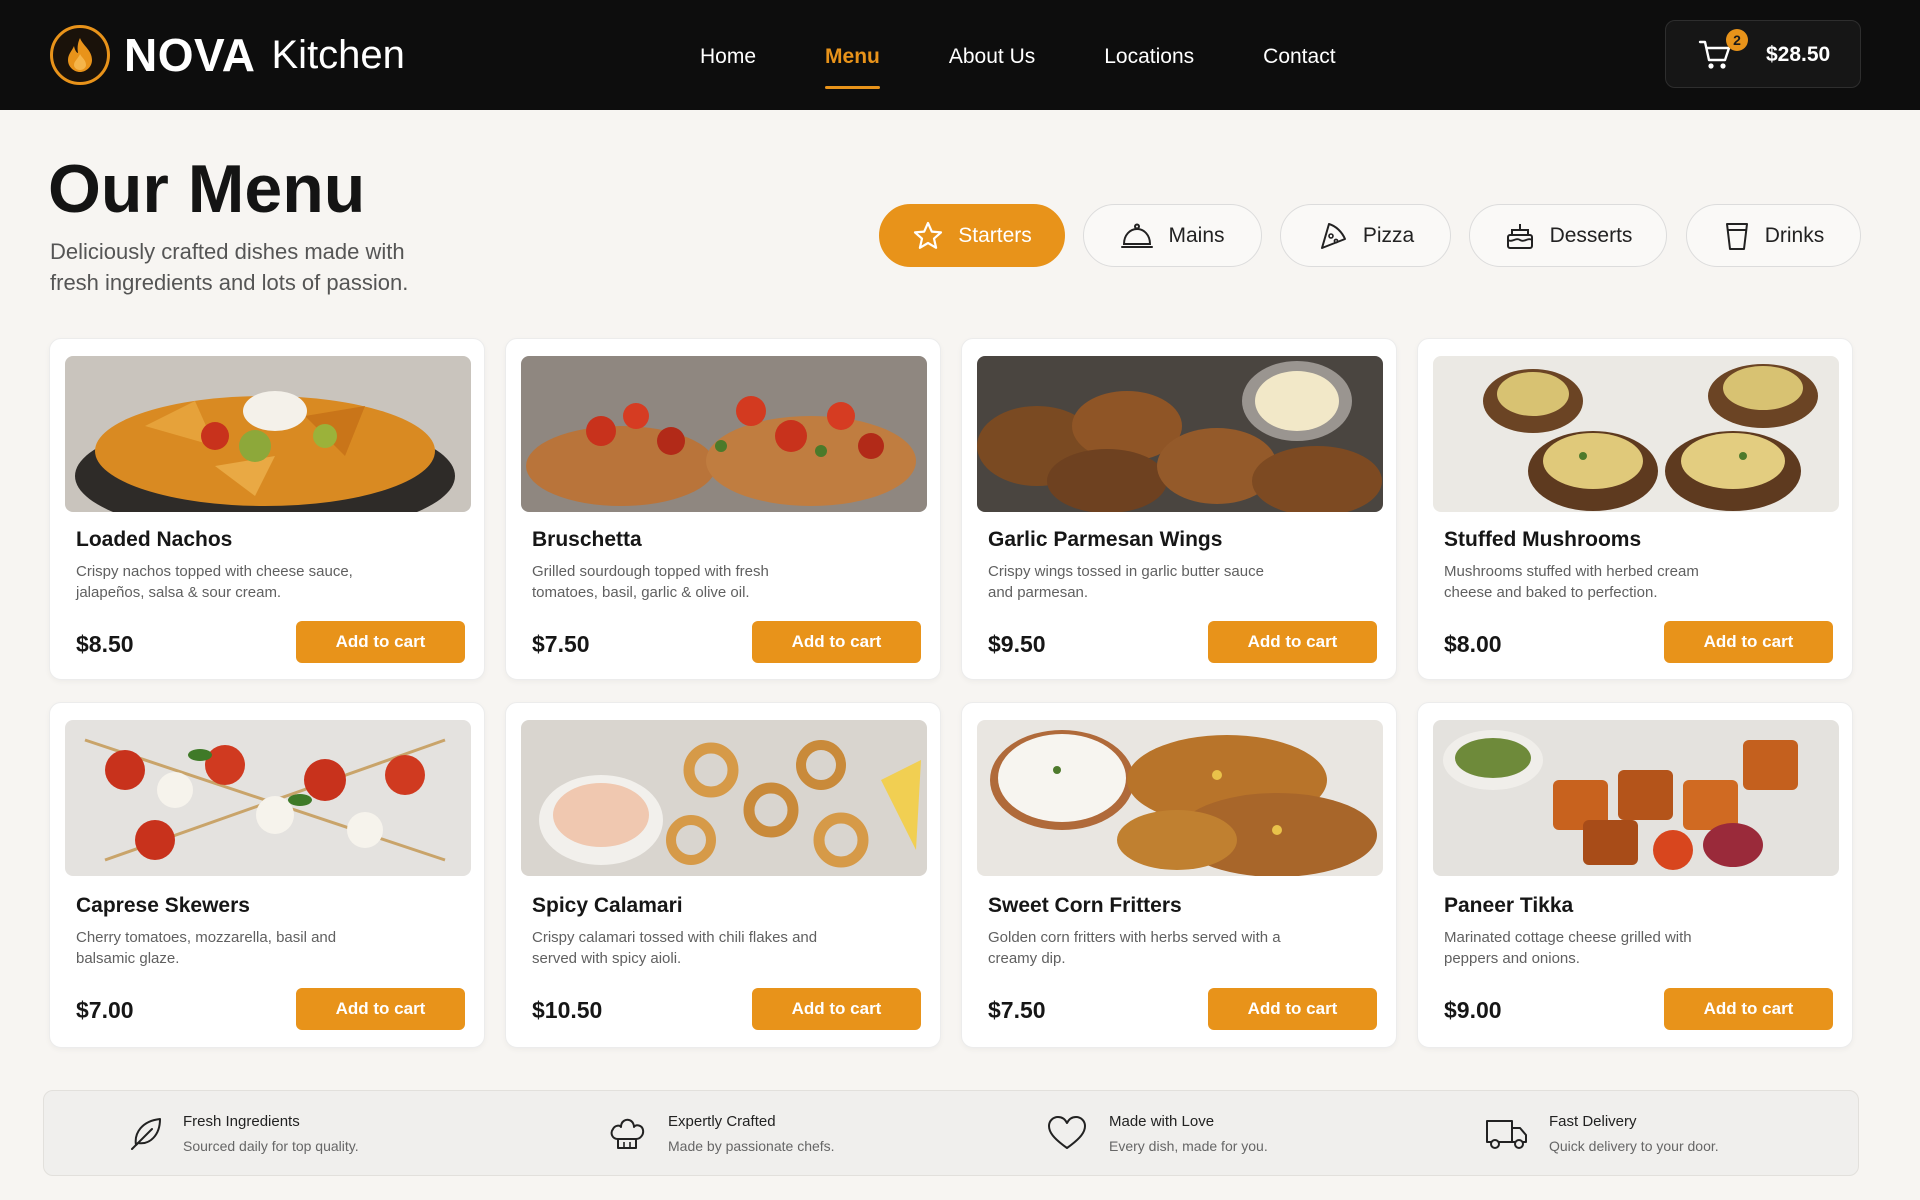  I want to click on bruschetta-photo, so click(724, 434).